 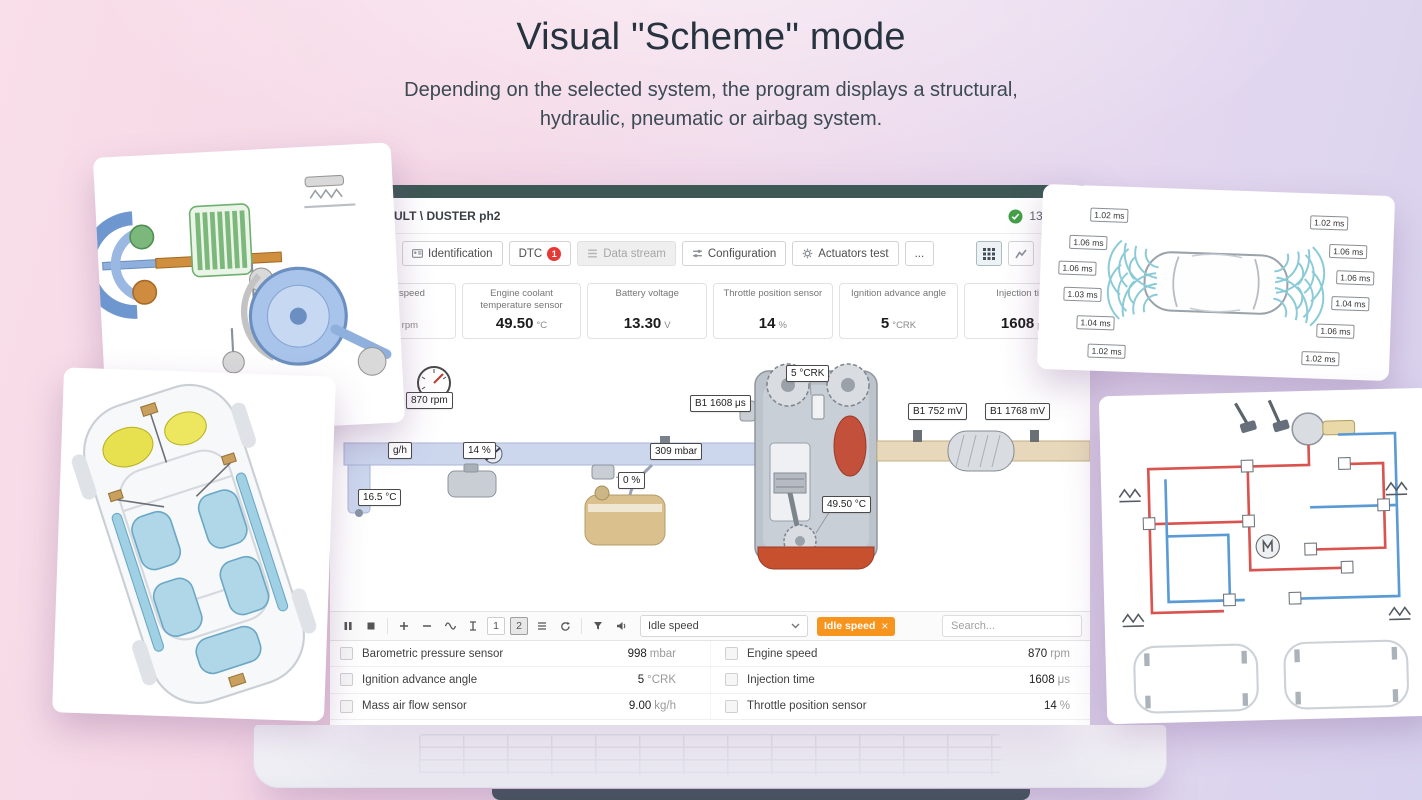 I want to click on oil-pan, so click(x=816, y=558).